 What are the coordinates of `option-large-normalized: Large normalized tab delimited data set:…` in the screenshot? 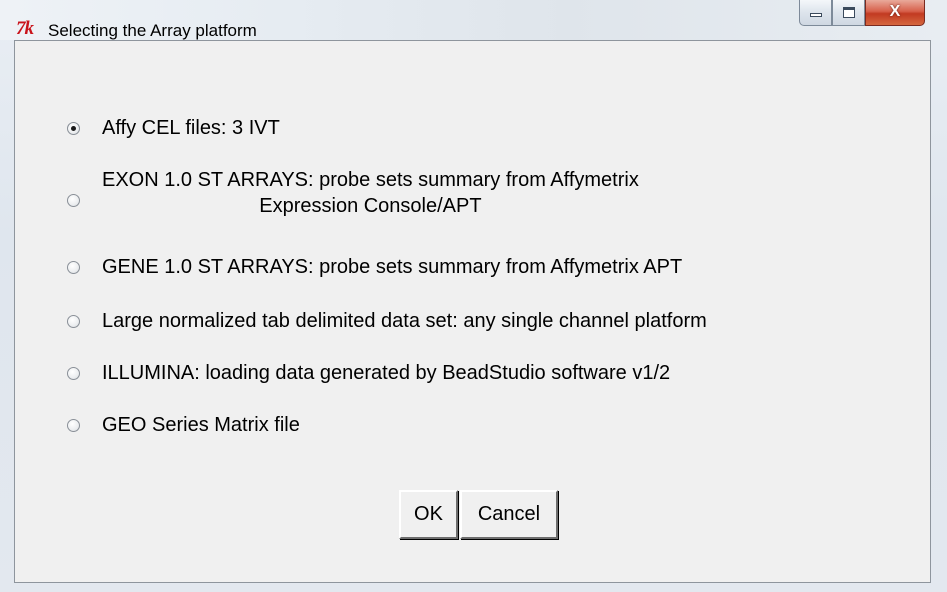 It's located at (387, 321).